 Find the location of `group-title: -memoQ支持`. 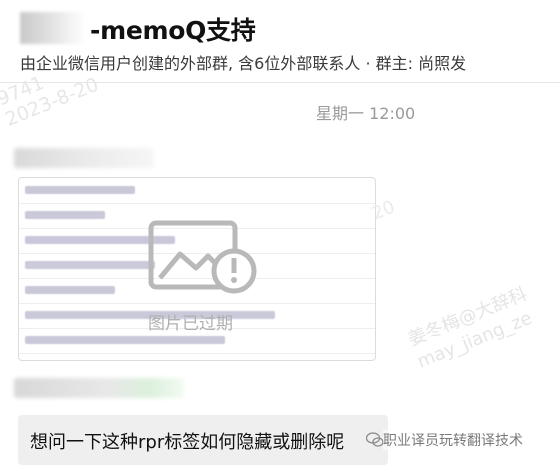

group-title: -memoQ支持 is located at coordinates (173, 29).